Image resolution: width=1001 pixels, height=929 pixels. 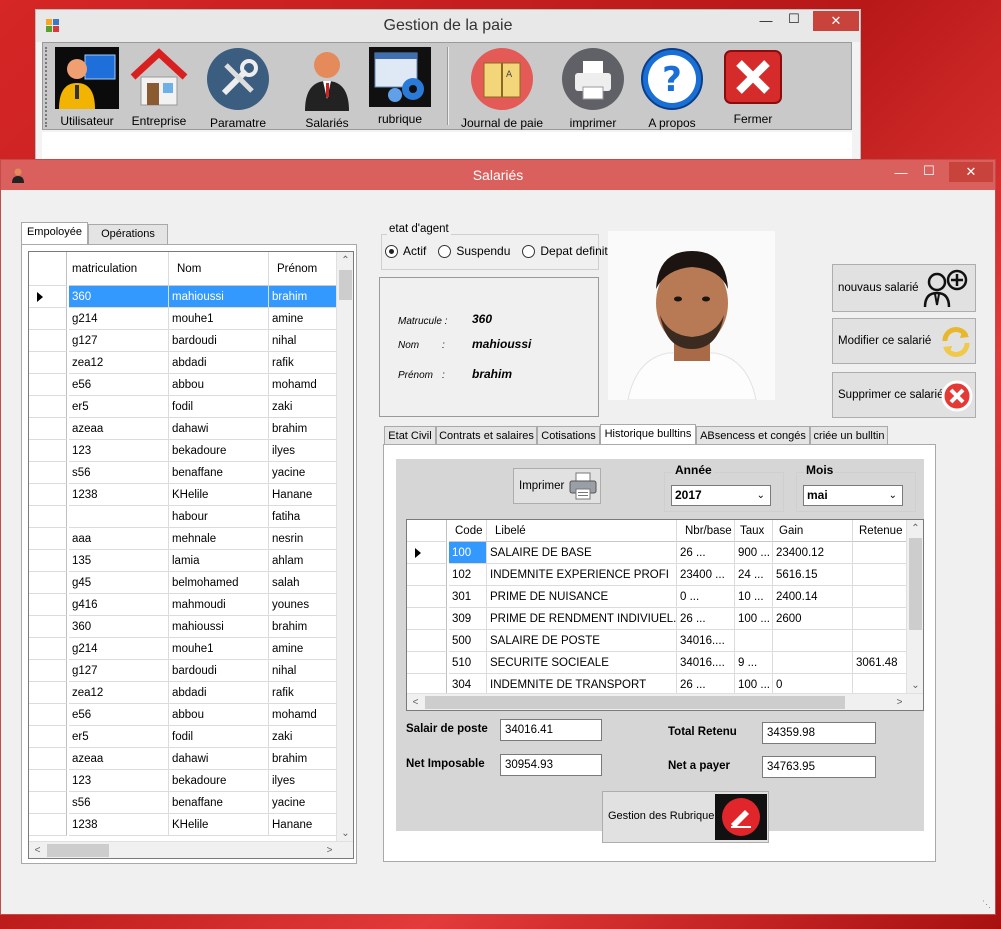 What do you see at coordinates (303, 649) in the screenshot?
I see `employee-prenom-cell: amine` at bounding box center [303, 649].